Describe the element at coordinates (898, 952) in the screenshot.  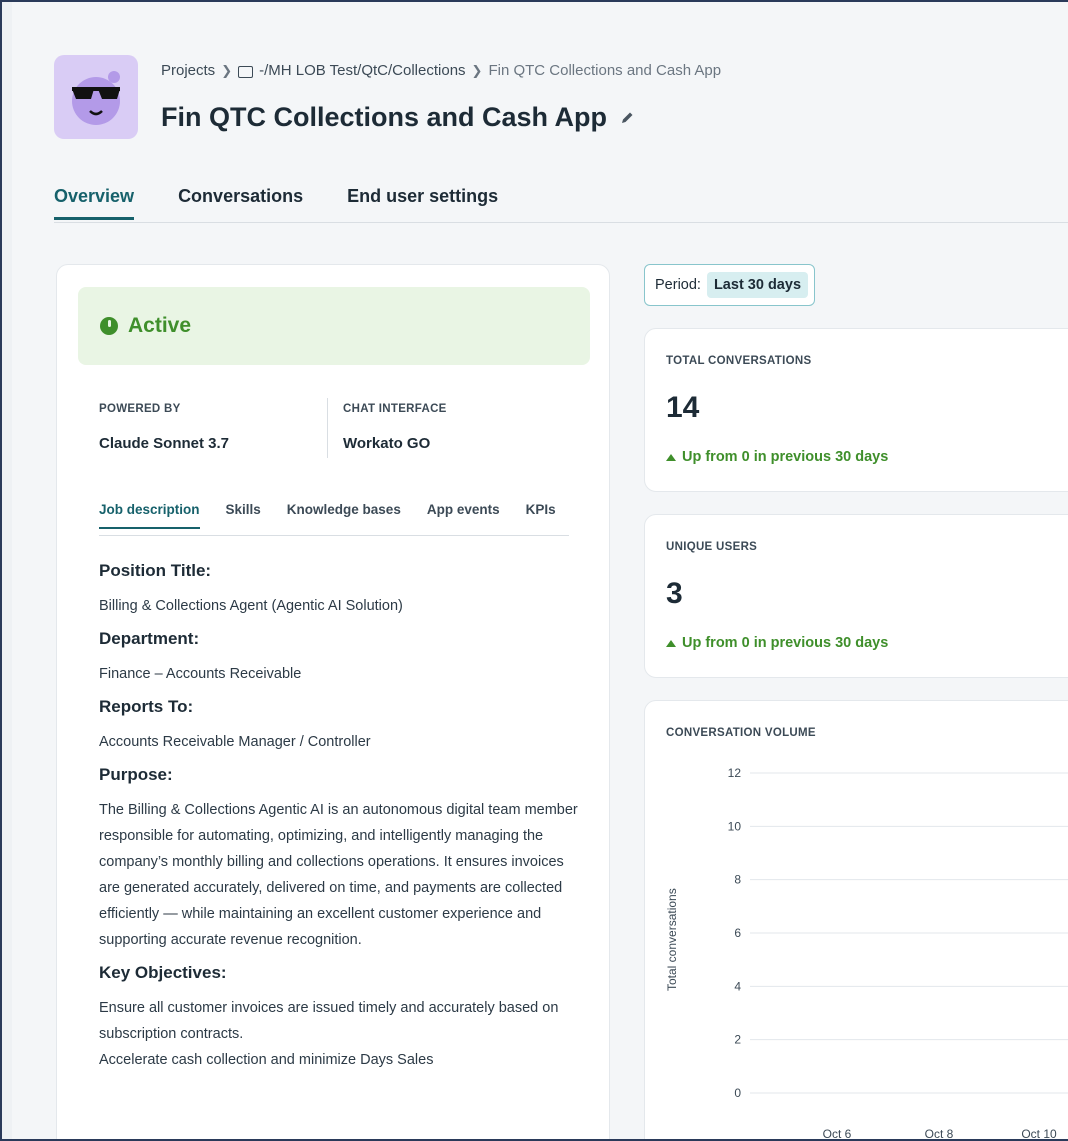
I see `conversation-volume-chart: 0 2 4 6 8 10 12 Oct 6 Oct 8 Oct 10` at that location.